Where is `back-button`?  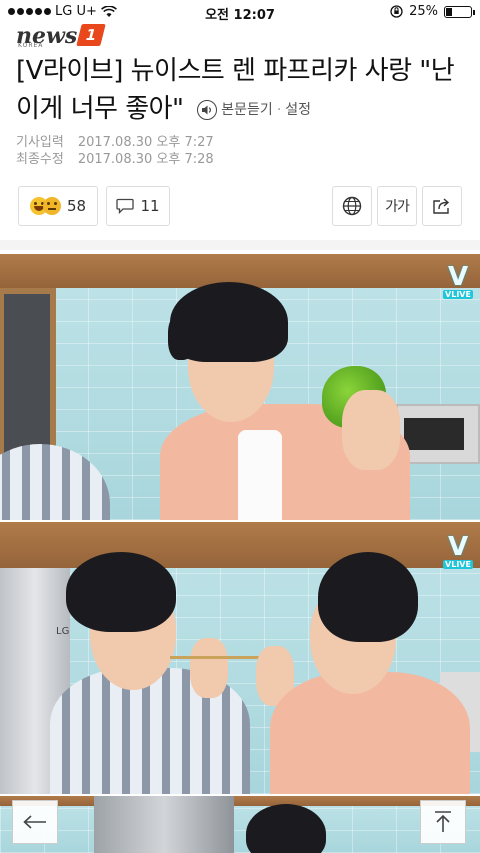 back-button is located at coordinates (35, 822).